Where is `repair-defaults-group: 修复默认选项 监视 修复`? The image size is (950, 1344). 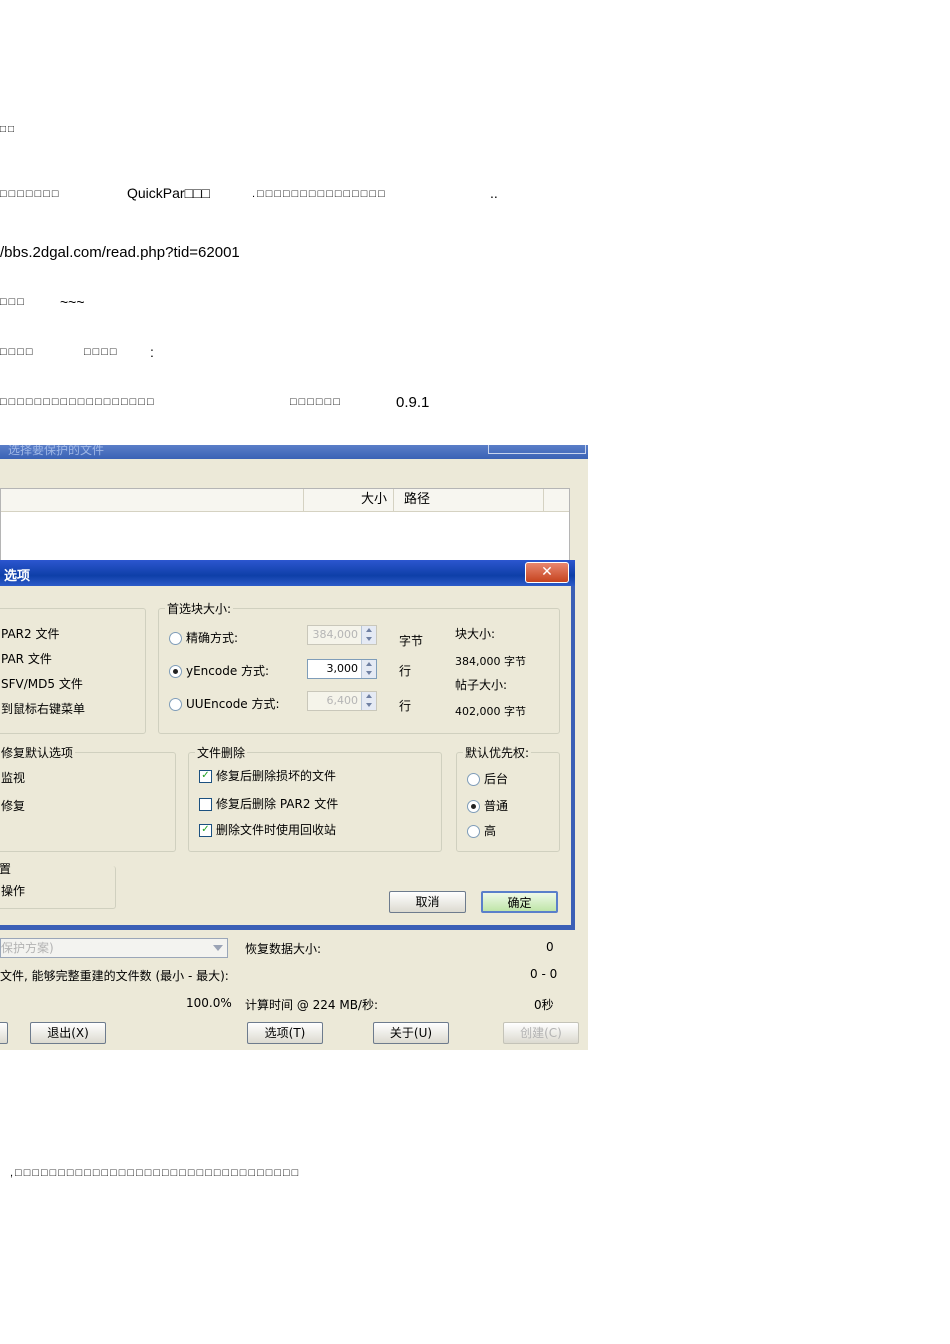 repair-defaults-group: 修复默认选项 监视 修复 is located at coordinates (88, 798).